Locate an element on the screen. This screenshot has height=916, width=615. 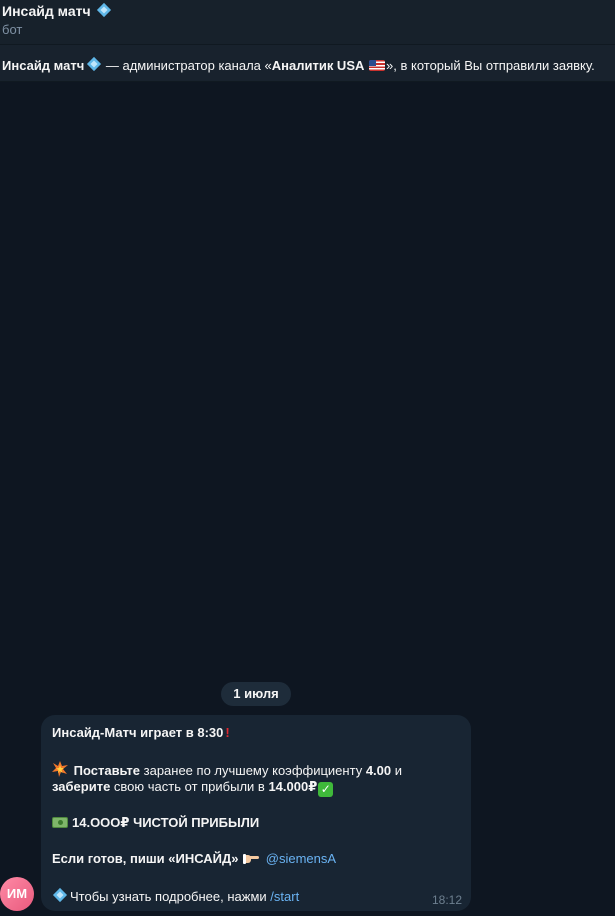
pointing-hand-icon is located at coordinates (251, 859).